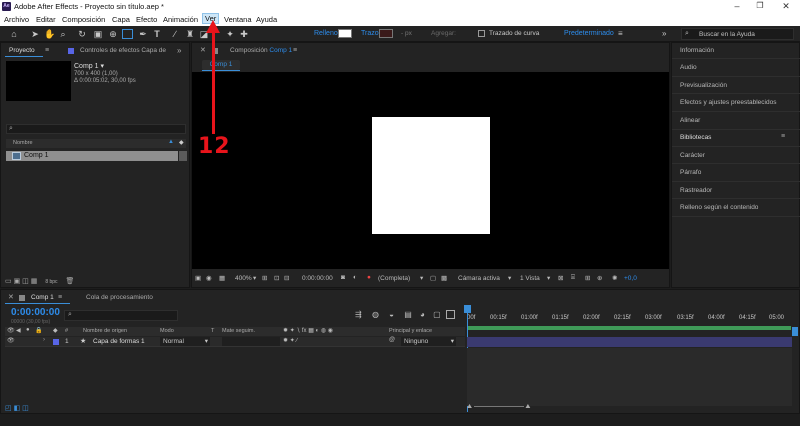  What do you see at coordinates (38, 330) in the screenshot?
I see `lock-icon: 🔒` at bounding box center [38, 330].